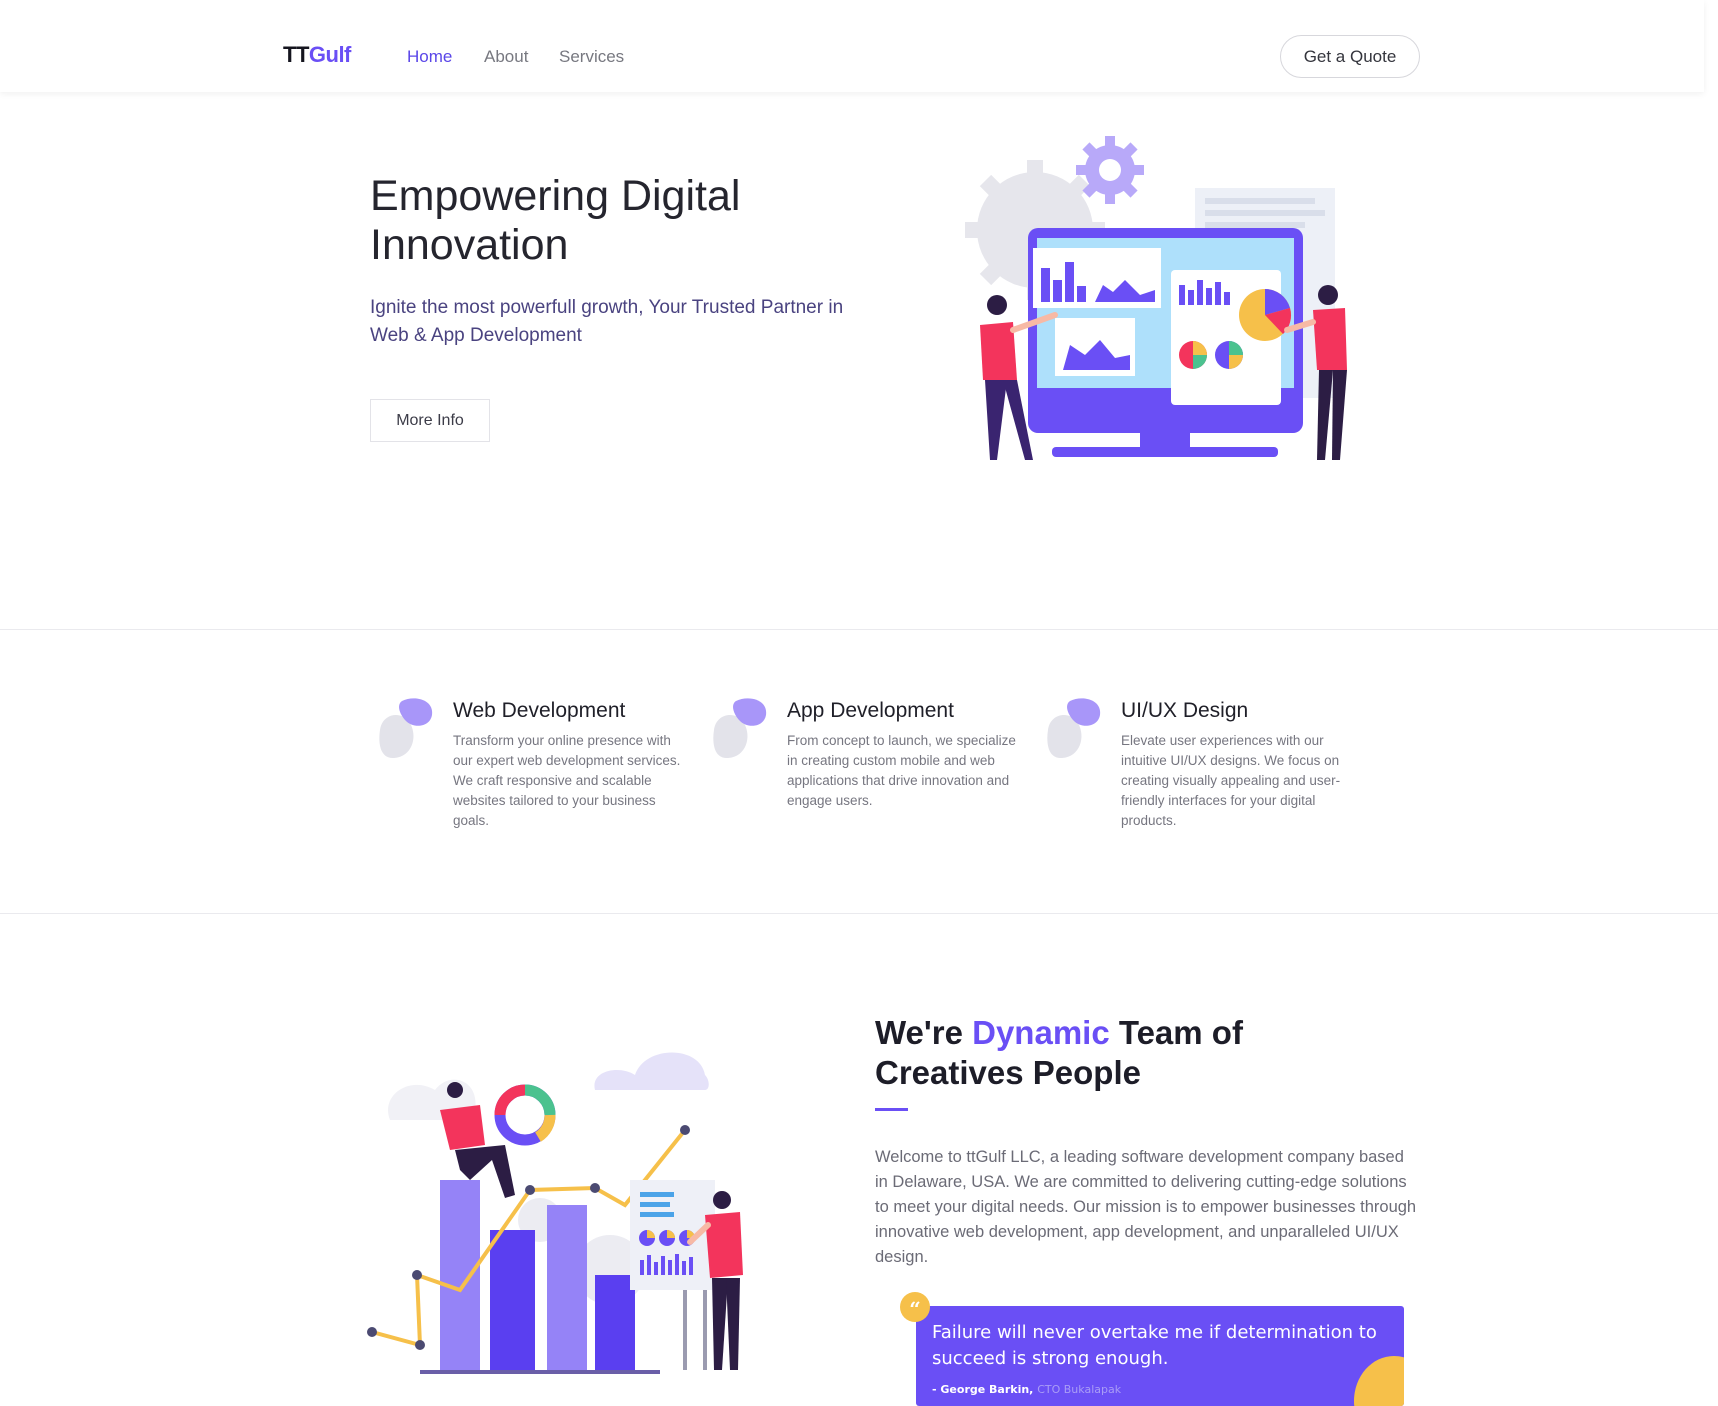 This screenshot has width=1718, height=1406. Describe the element at coordinates (539, 710) in the screenshot. I see `service-title: Web Development` at that location.